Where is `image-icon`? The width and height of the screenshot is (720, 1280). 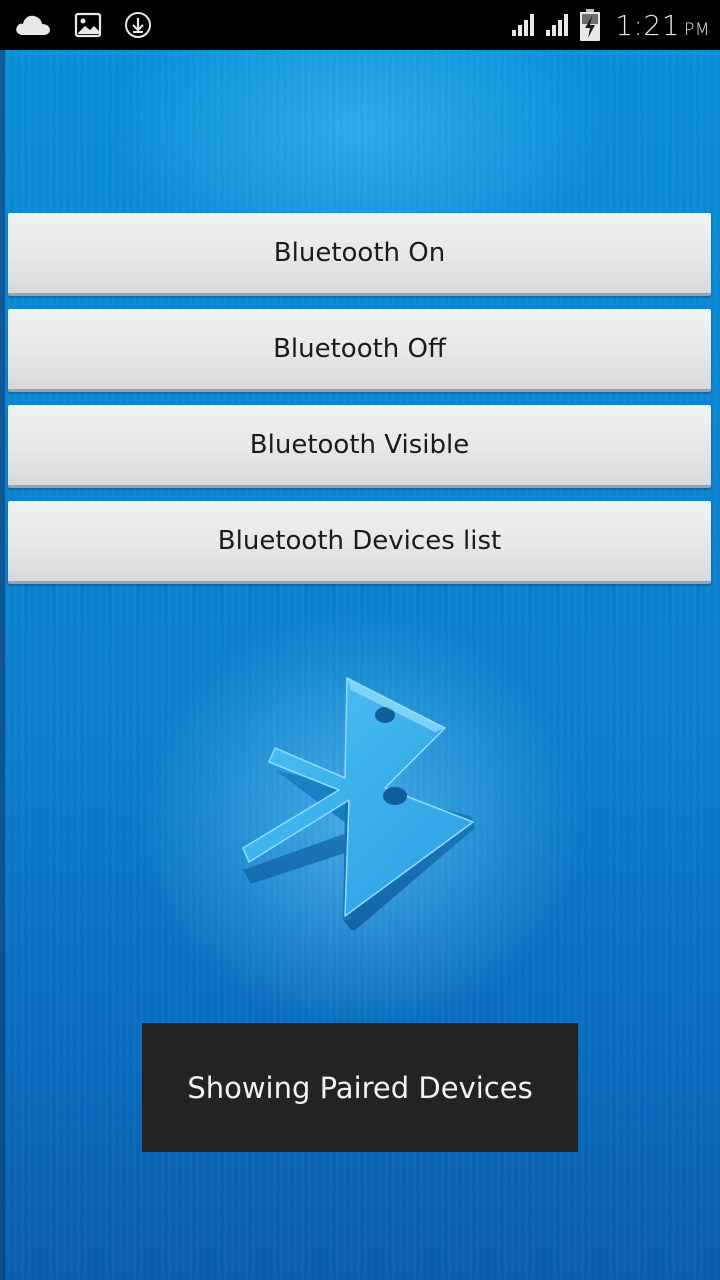 image-icon is located at coordinates (88, 25).